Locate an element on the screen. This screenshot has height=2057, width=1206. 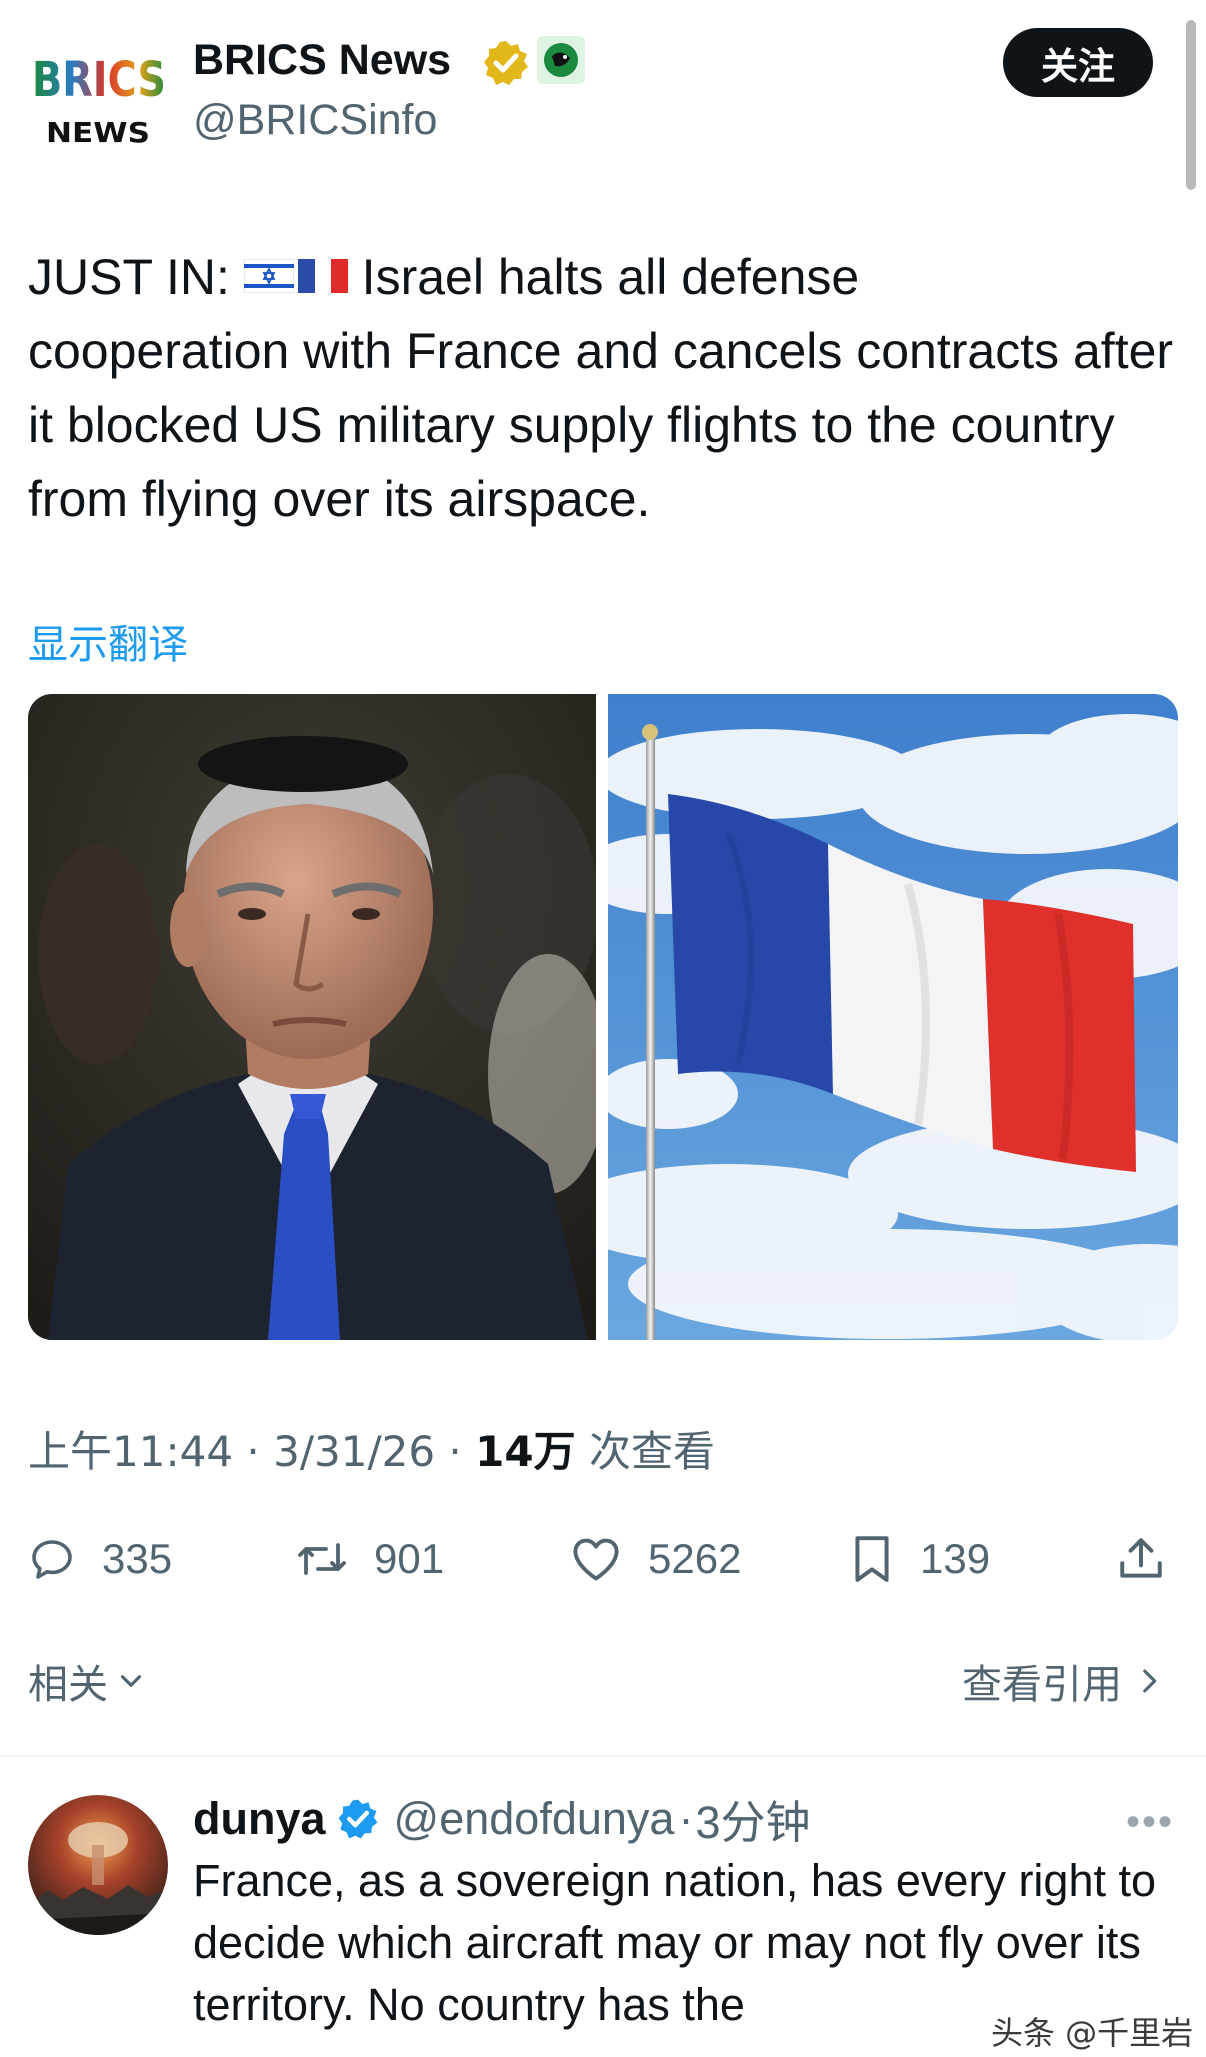
verified-blue-badge-icon is located at coordinates (357, 1818).